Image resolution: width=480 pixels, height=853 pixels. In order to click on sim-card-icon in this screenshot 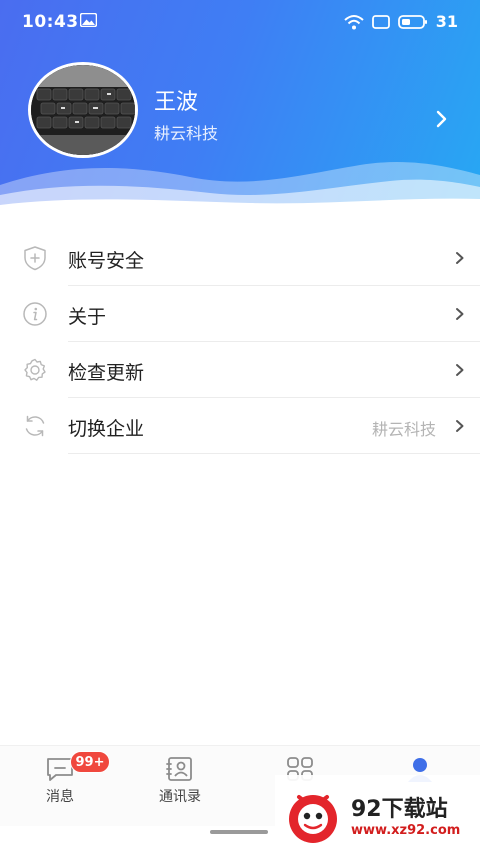, I will do `click(380, 21)`.